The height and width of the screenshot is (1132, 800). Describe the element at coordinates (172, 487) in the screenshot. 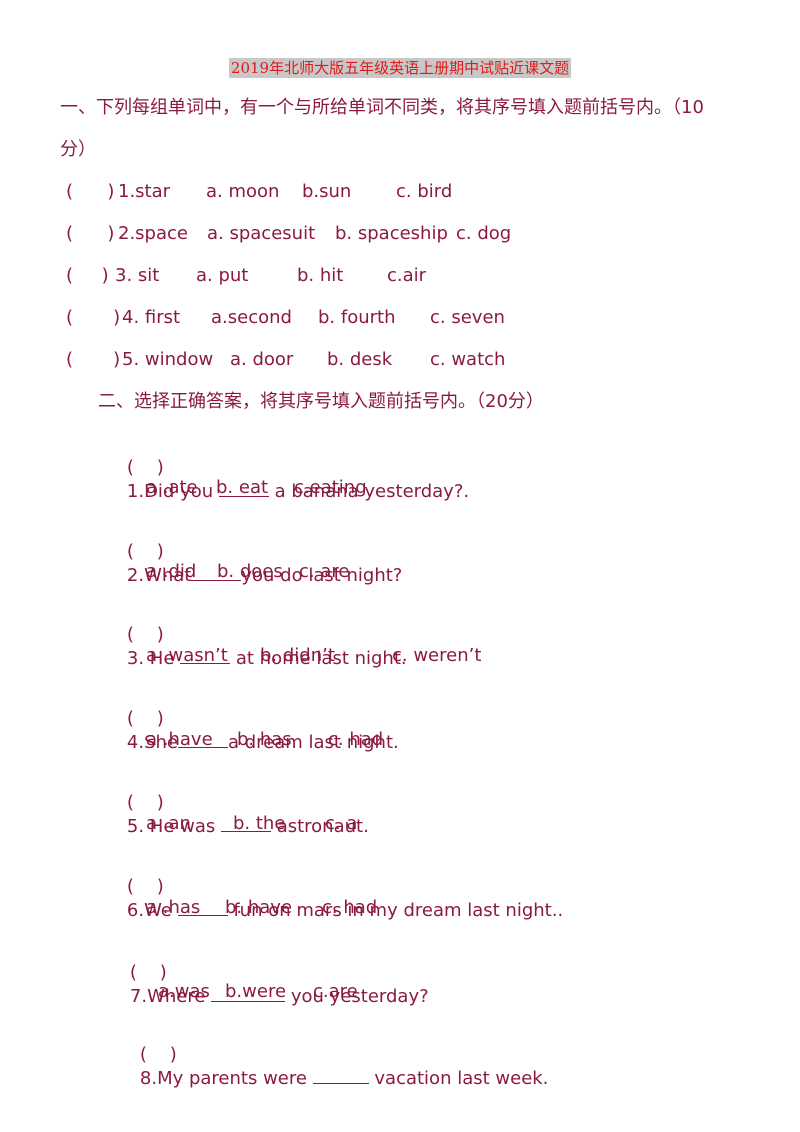

I see `option-a: a .ate` at that location.